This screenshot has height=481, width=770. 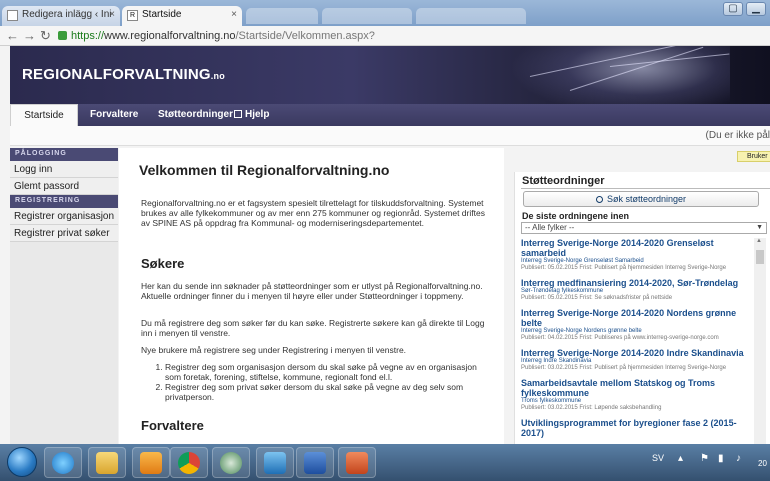 What do you see at coordinates (264, 170) in the screenshot?
I see `page-title: Velkommen til Regionalforvaltning.no` at bounding box center [264, 170].